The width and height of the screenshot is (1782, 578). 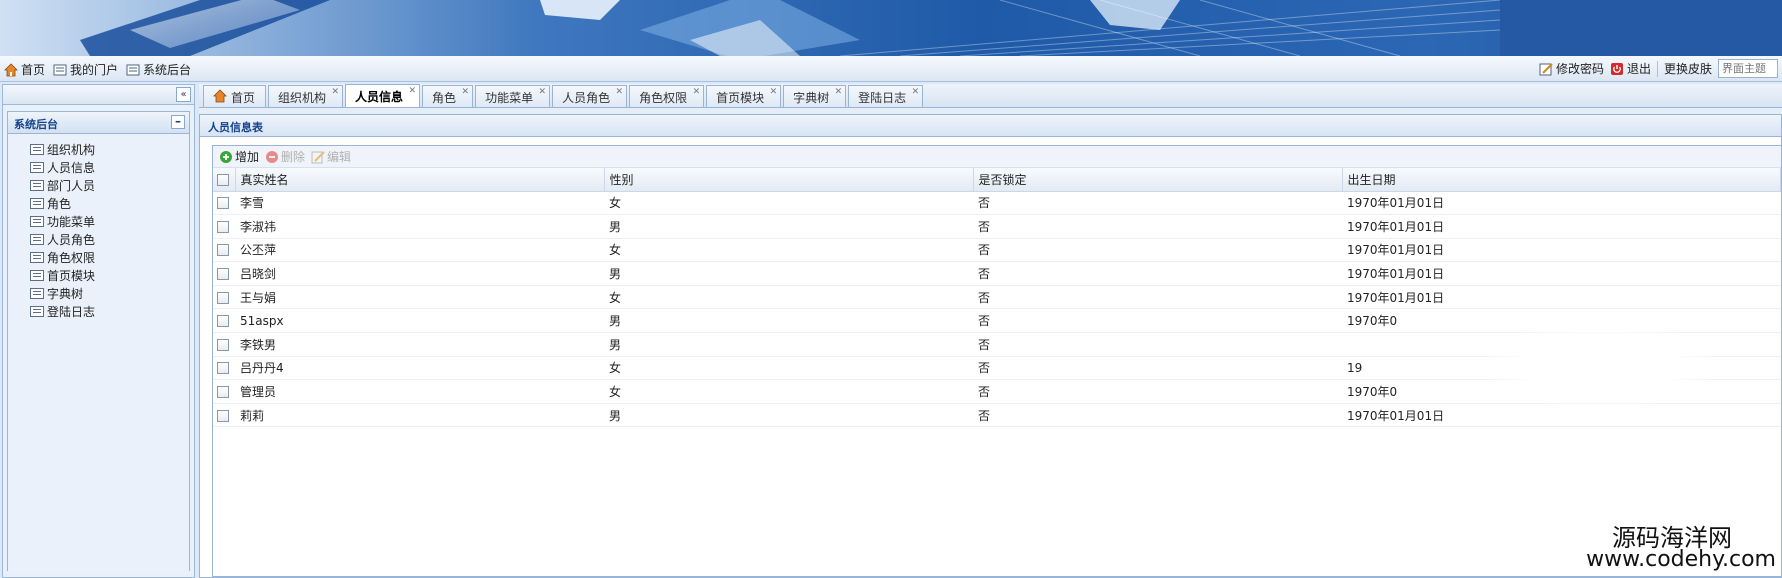 I want to click on sidebar-item-org: 组织机构, so click(x=109, y=149).